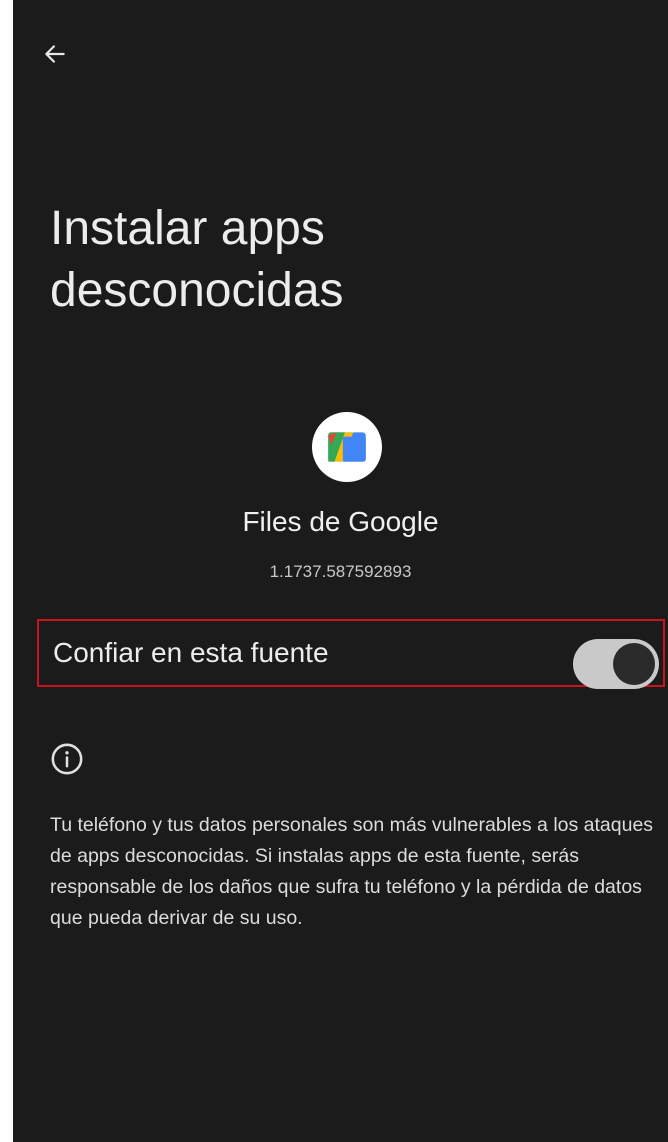 This screenshot has width=668, height=1142. I want to click on page-title: Instalar apps desconocidas, so click(197, 259).